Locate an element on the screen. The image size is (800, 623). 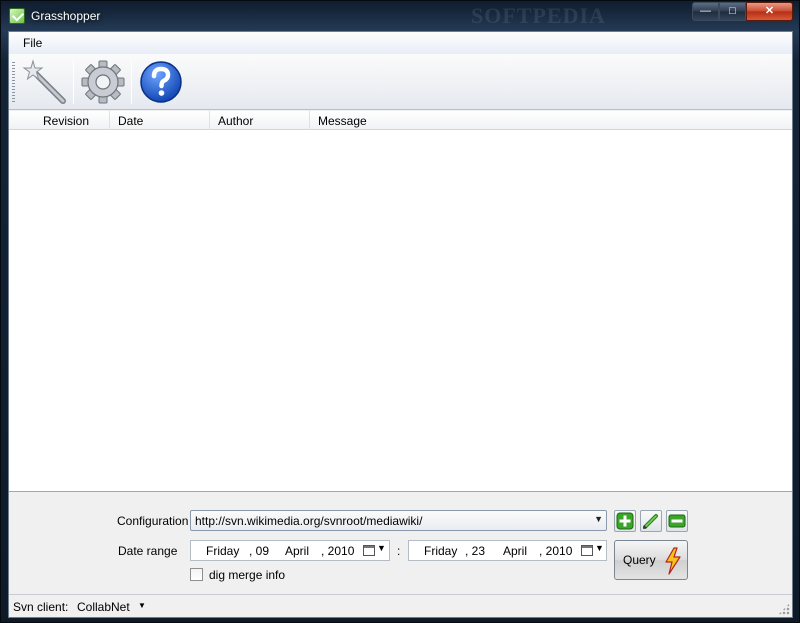
to-weekday: Friday is located at coordinates (441, 551).